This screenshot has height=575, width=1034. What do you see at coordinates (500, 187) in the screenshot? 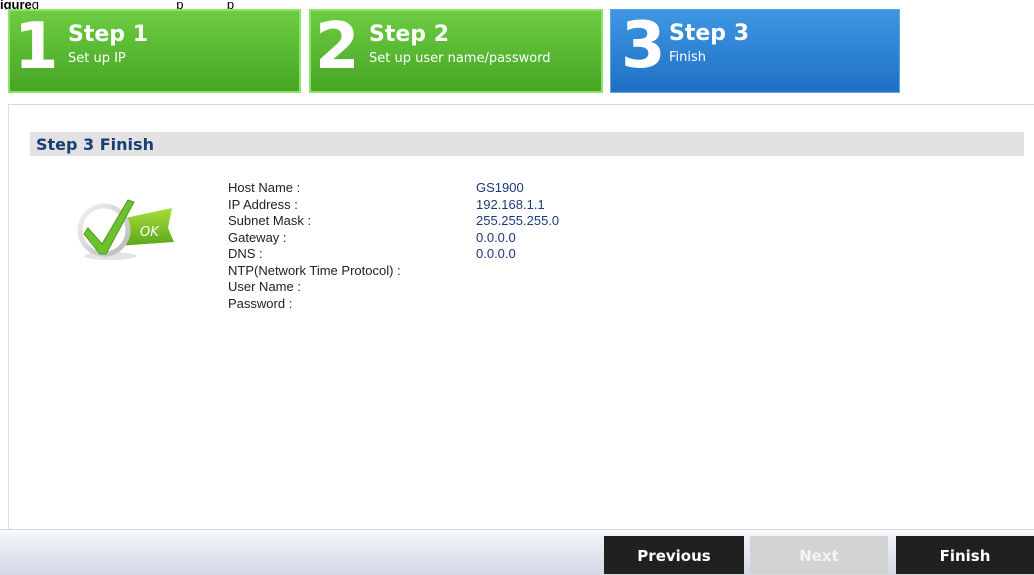
I see `summary-value: GS1900` at bounding box center [500, 187].